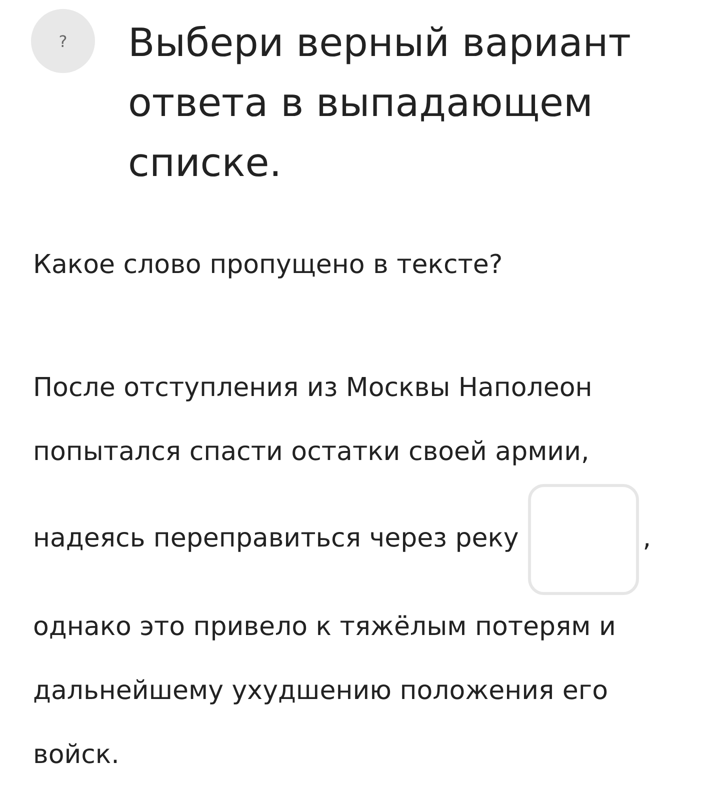 The width and height of the screenshot is (720, 810). I want to click on help-button: ?, so click(63, 41).